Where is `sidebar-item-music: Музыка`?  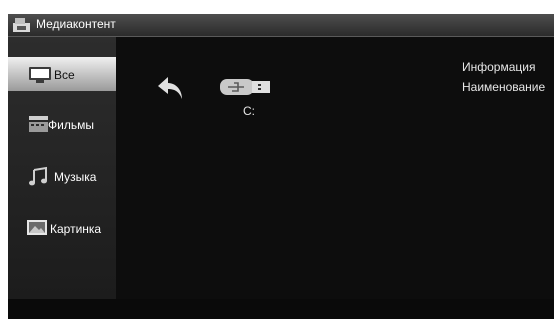
sidebar-item-music: Музыка is located at coordinates (62, 176).